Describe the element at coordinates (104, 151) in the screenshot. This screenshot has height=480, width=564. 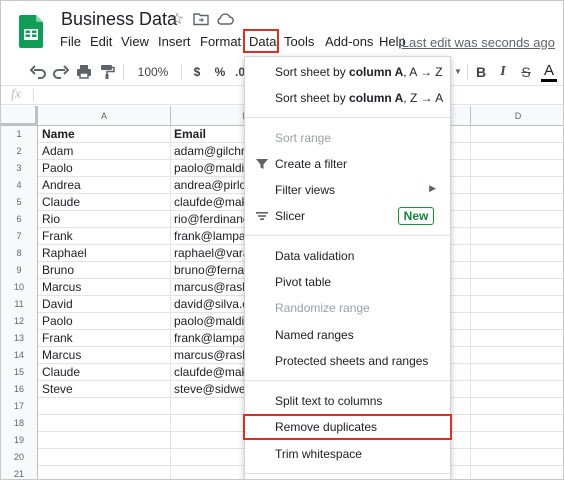
I see `cell-name: Adam` at that location.